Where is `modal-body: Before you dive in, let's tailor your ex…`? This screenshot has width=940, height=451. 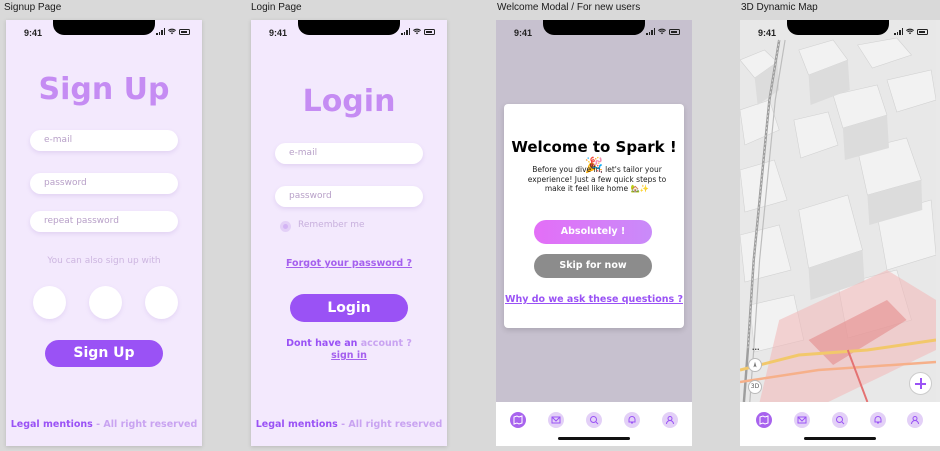
modal-body: Before you dive in, let's tailor your ex… is located at coordinates (597, 179).